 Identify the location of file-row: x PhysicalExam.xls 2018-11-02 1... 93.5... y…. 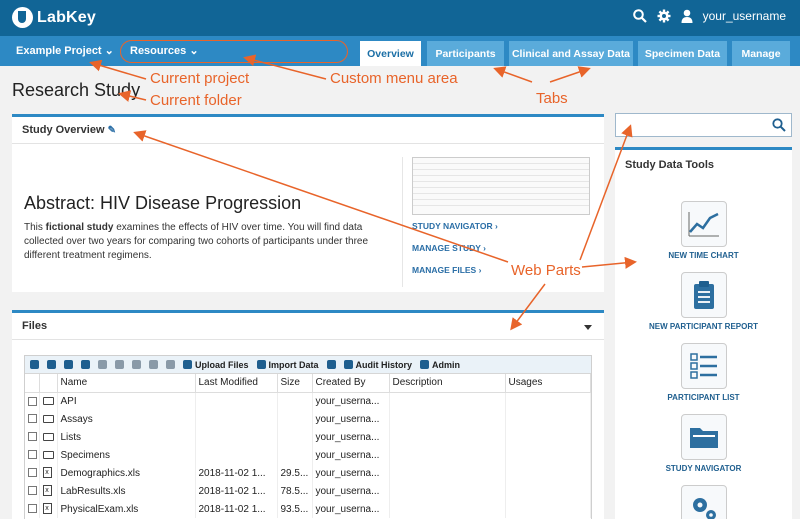
(308, 509).